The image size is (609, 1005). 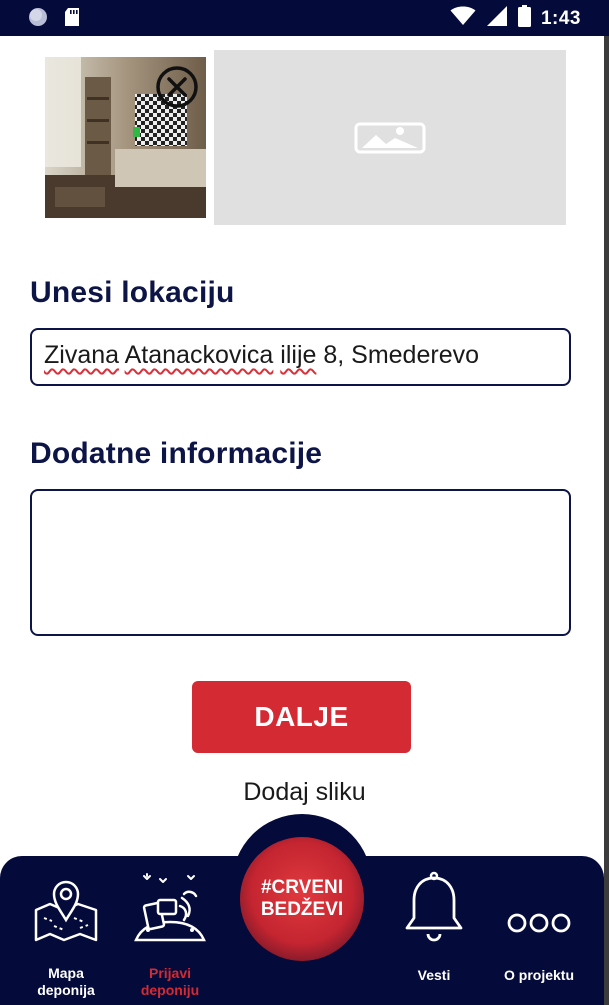 What do you see at coordinates (72, 19) in the screenshot?
I see `sd-card-icon` at bounding box center [72, 19].